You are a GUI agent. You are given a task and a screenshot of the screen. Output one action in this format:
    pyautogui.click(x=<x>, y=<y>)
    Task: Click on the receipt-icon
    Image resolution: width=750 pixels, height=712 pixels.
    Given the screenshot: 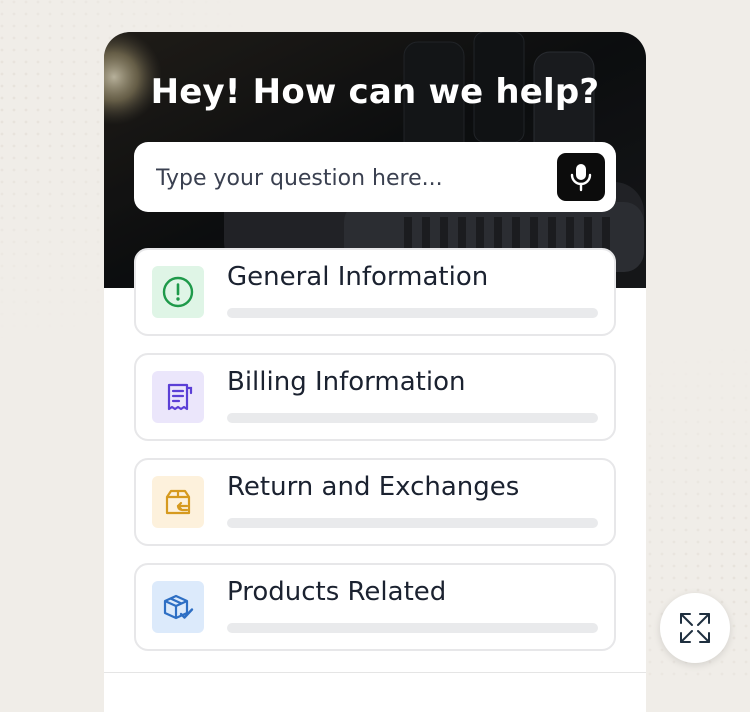 What is the action you would take?
    pyautogui.click(x=178, y=397)
    